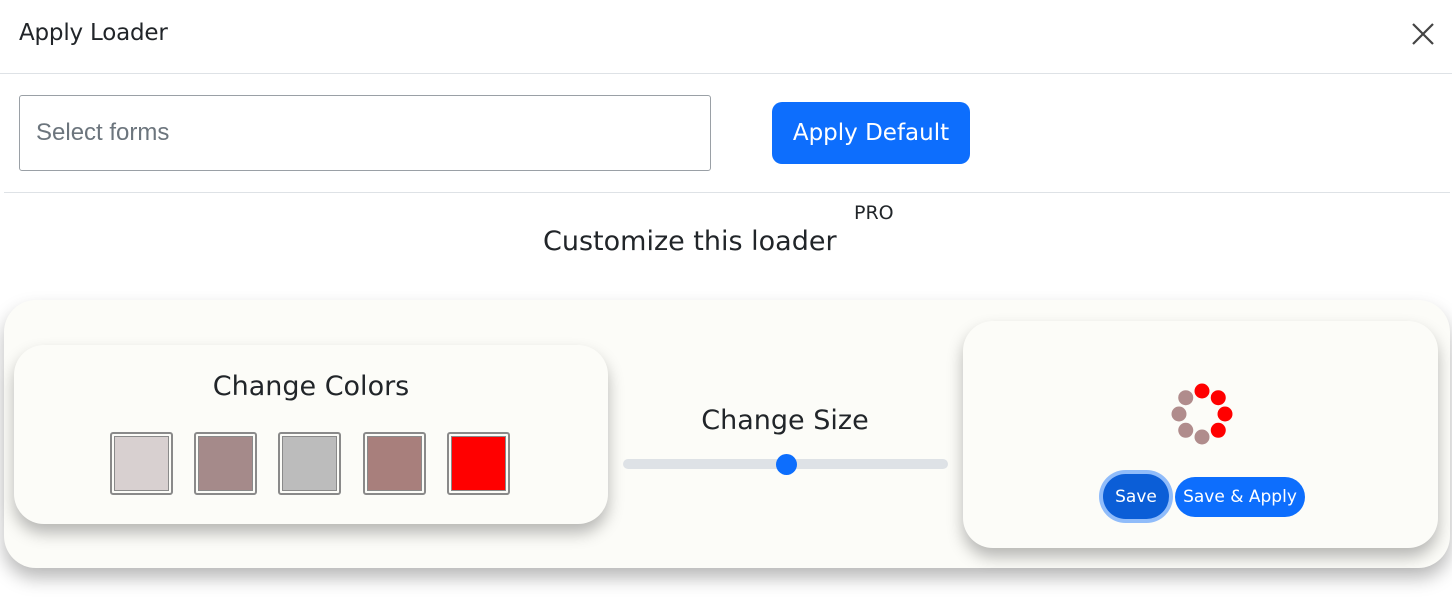  Describe the element at coordinates (871, 133) in the screenshot. I see `apply-default-button: Apply Default` at that location.